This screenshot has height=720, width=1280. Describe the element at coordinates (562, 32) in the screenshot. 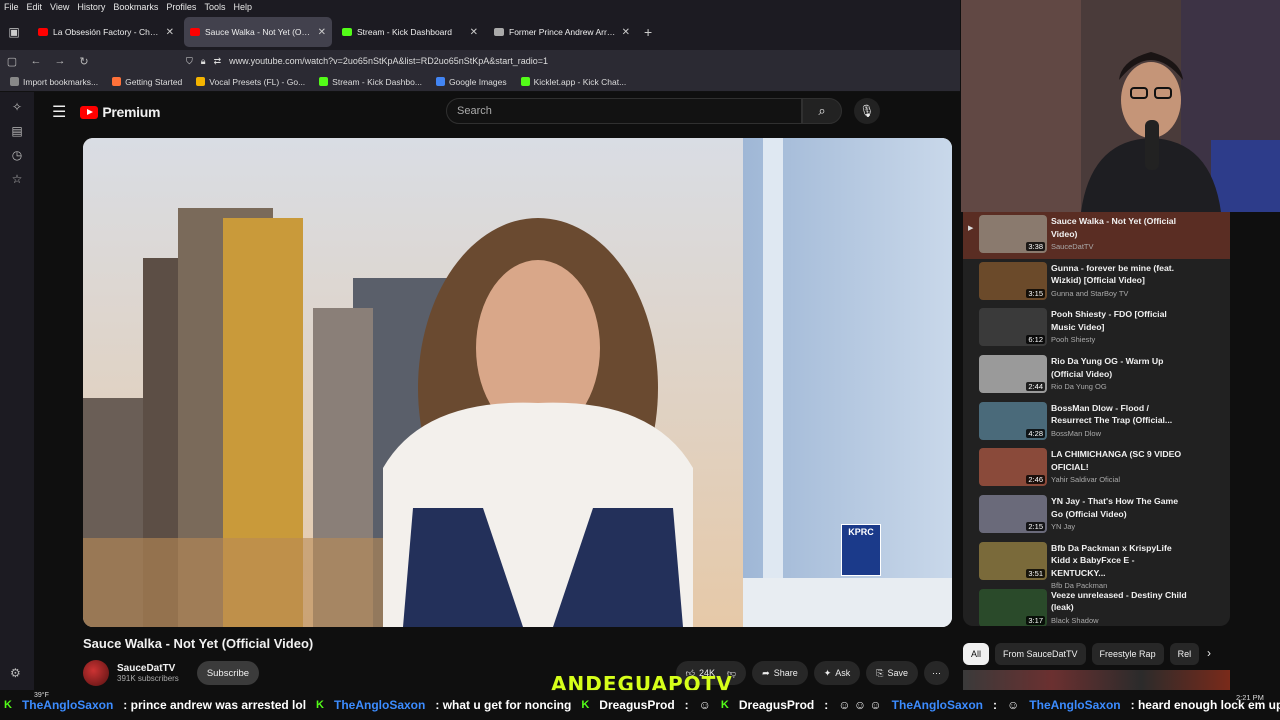

I see `tab-3: Former Prince Andrew Arrested ✕` at that location.